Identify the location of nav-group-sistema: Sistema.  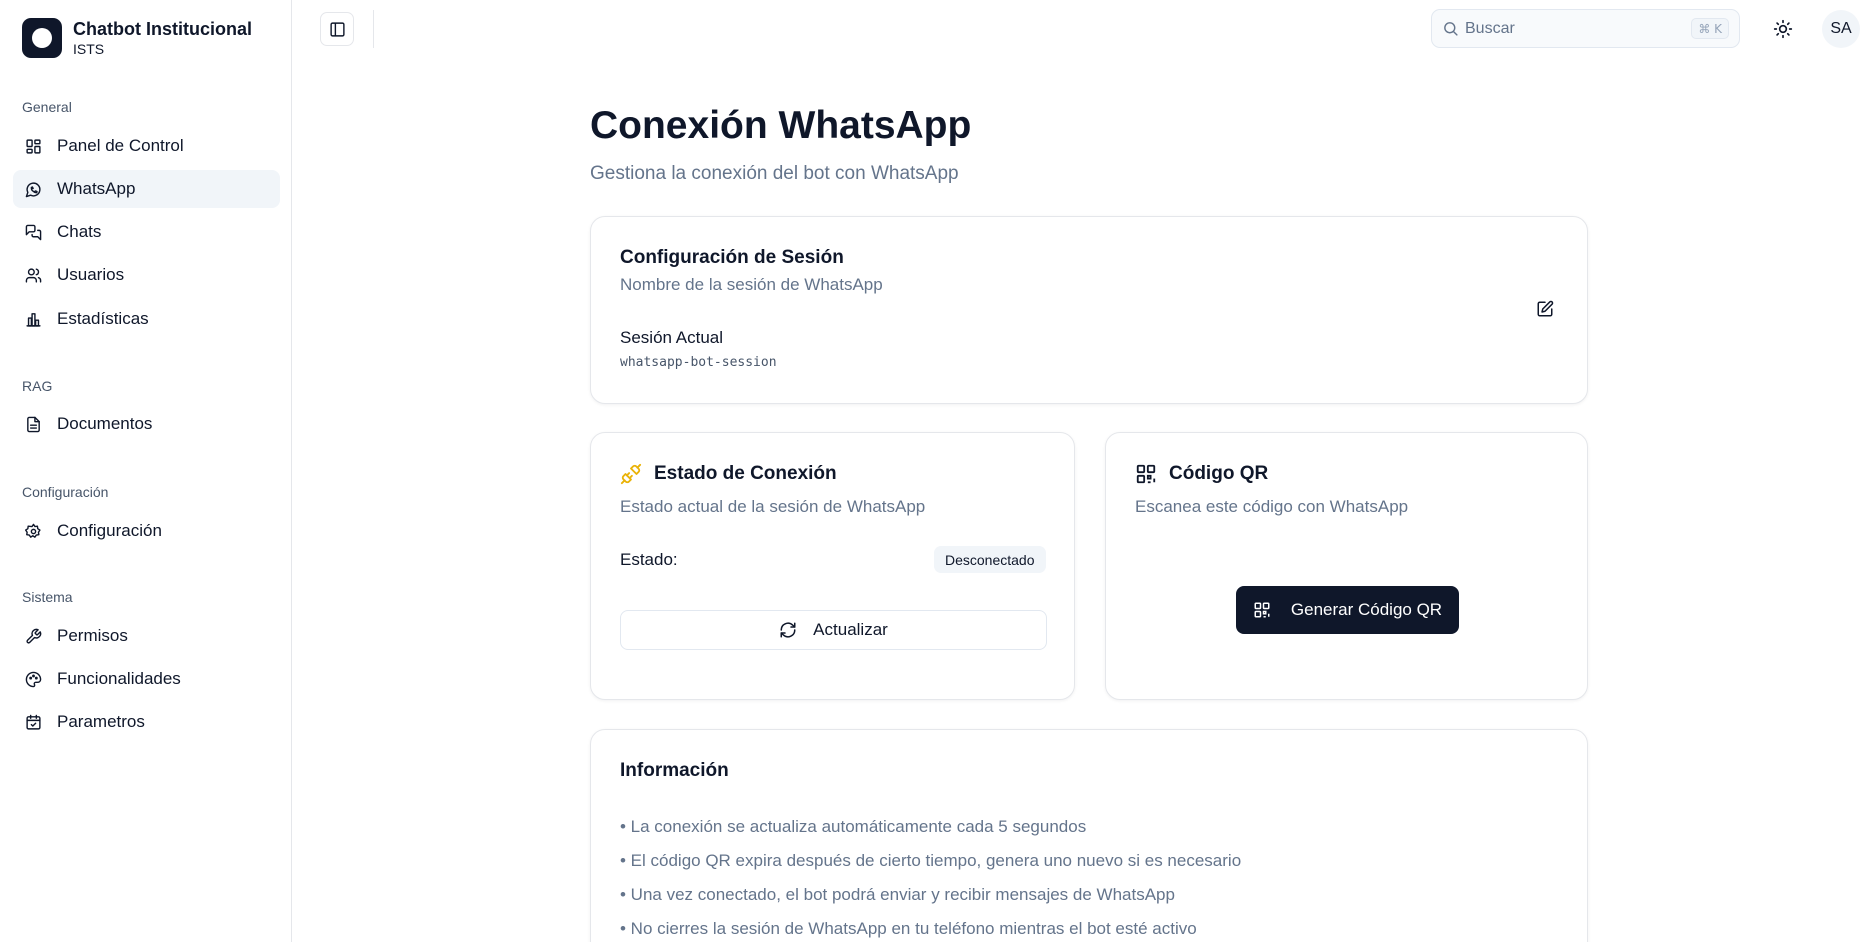
(47, 597).